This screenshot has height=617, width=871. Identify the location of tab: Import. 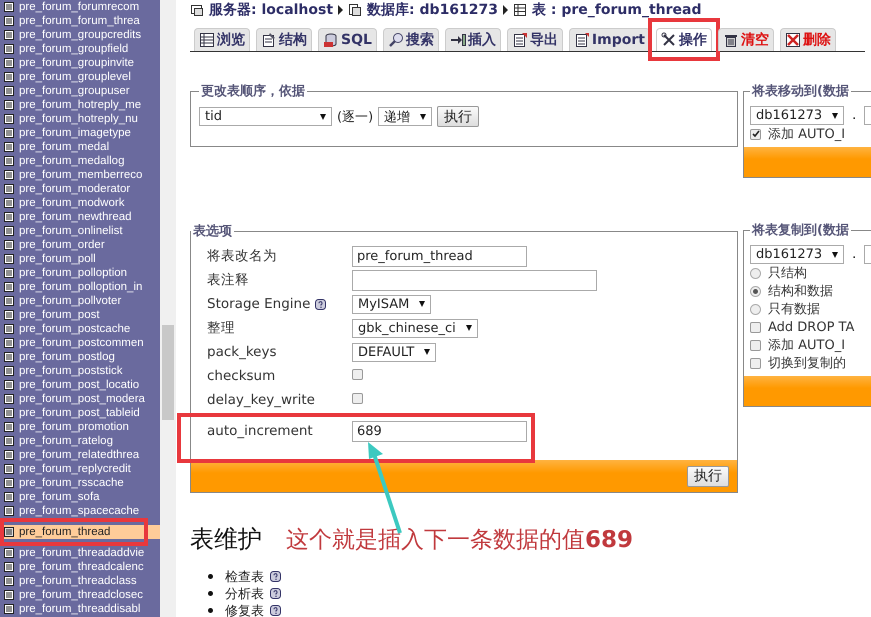
(609, 39).